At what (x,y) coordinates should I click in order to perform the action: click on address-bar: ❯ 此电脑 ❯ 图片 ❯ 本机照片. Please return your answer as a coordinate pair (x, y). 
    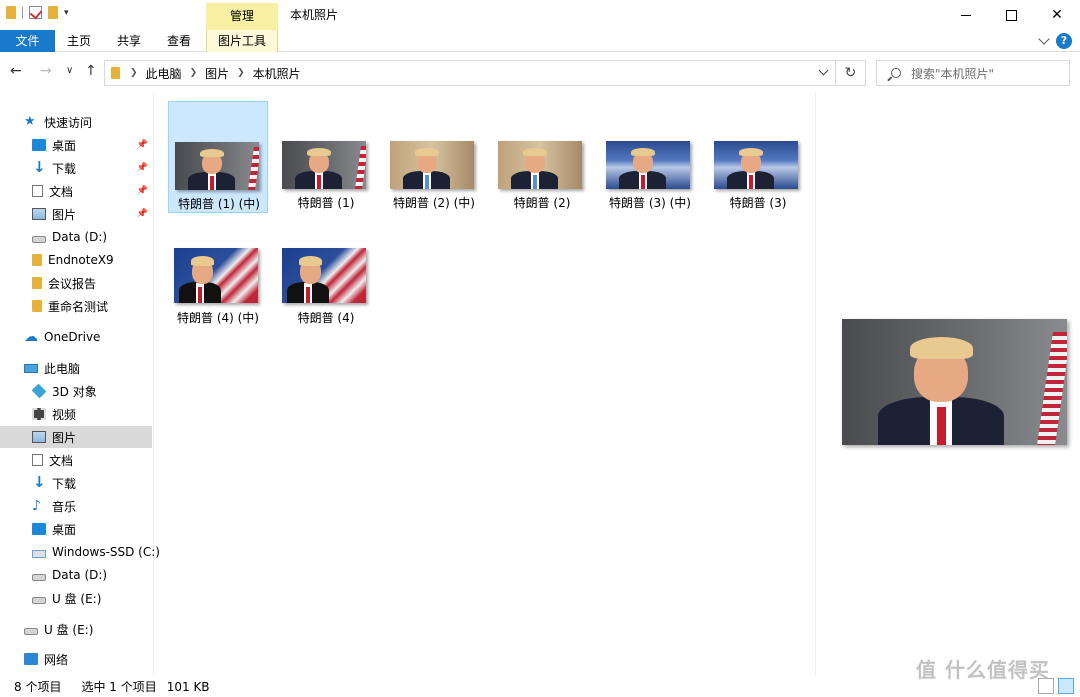
    Looking at the image, I should click on (470, 73).